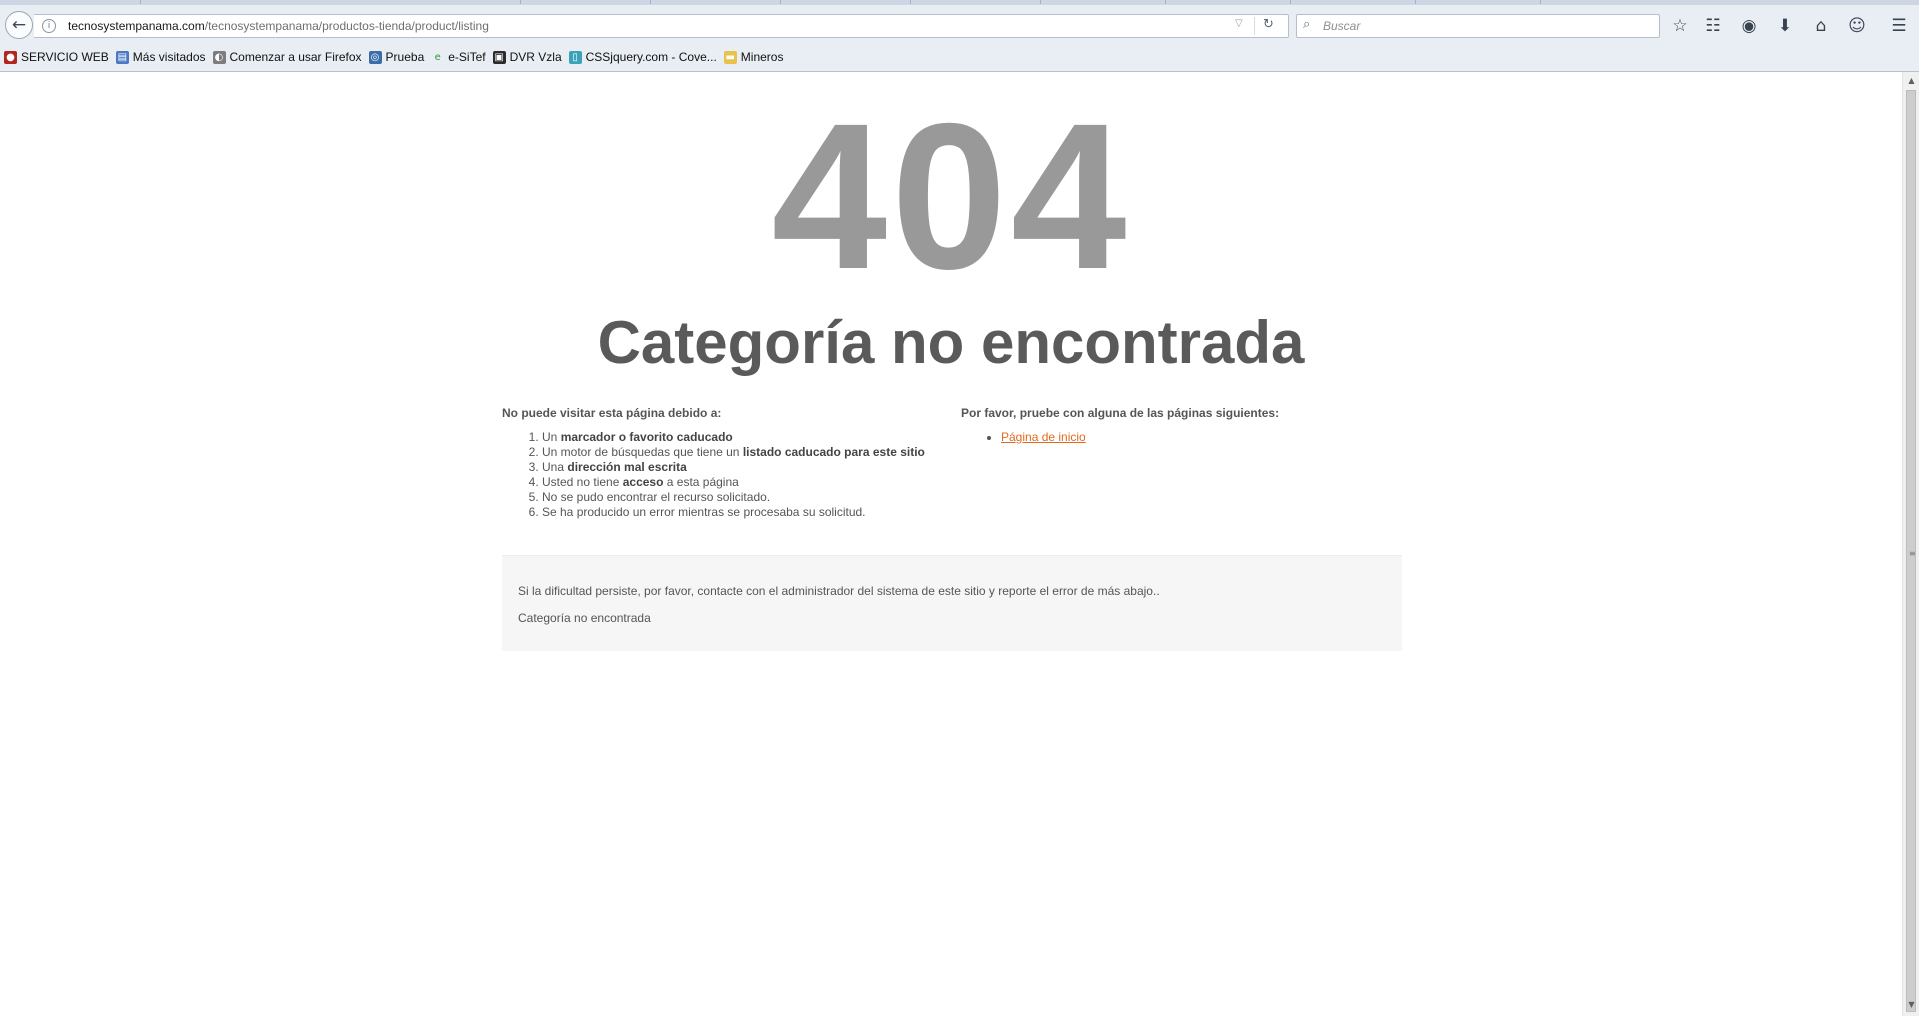 Image resolution: width=1919 pixels, height=1016 pixels. Describe the element at coordinates (757, 467) in the screenshot. I see `list-item: Una dirección mal escrita` at that location.